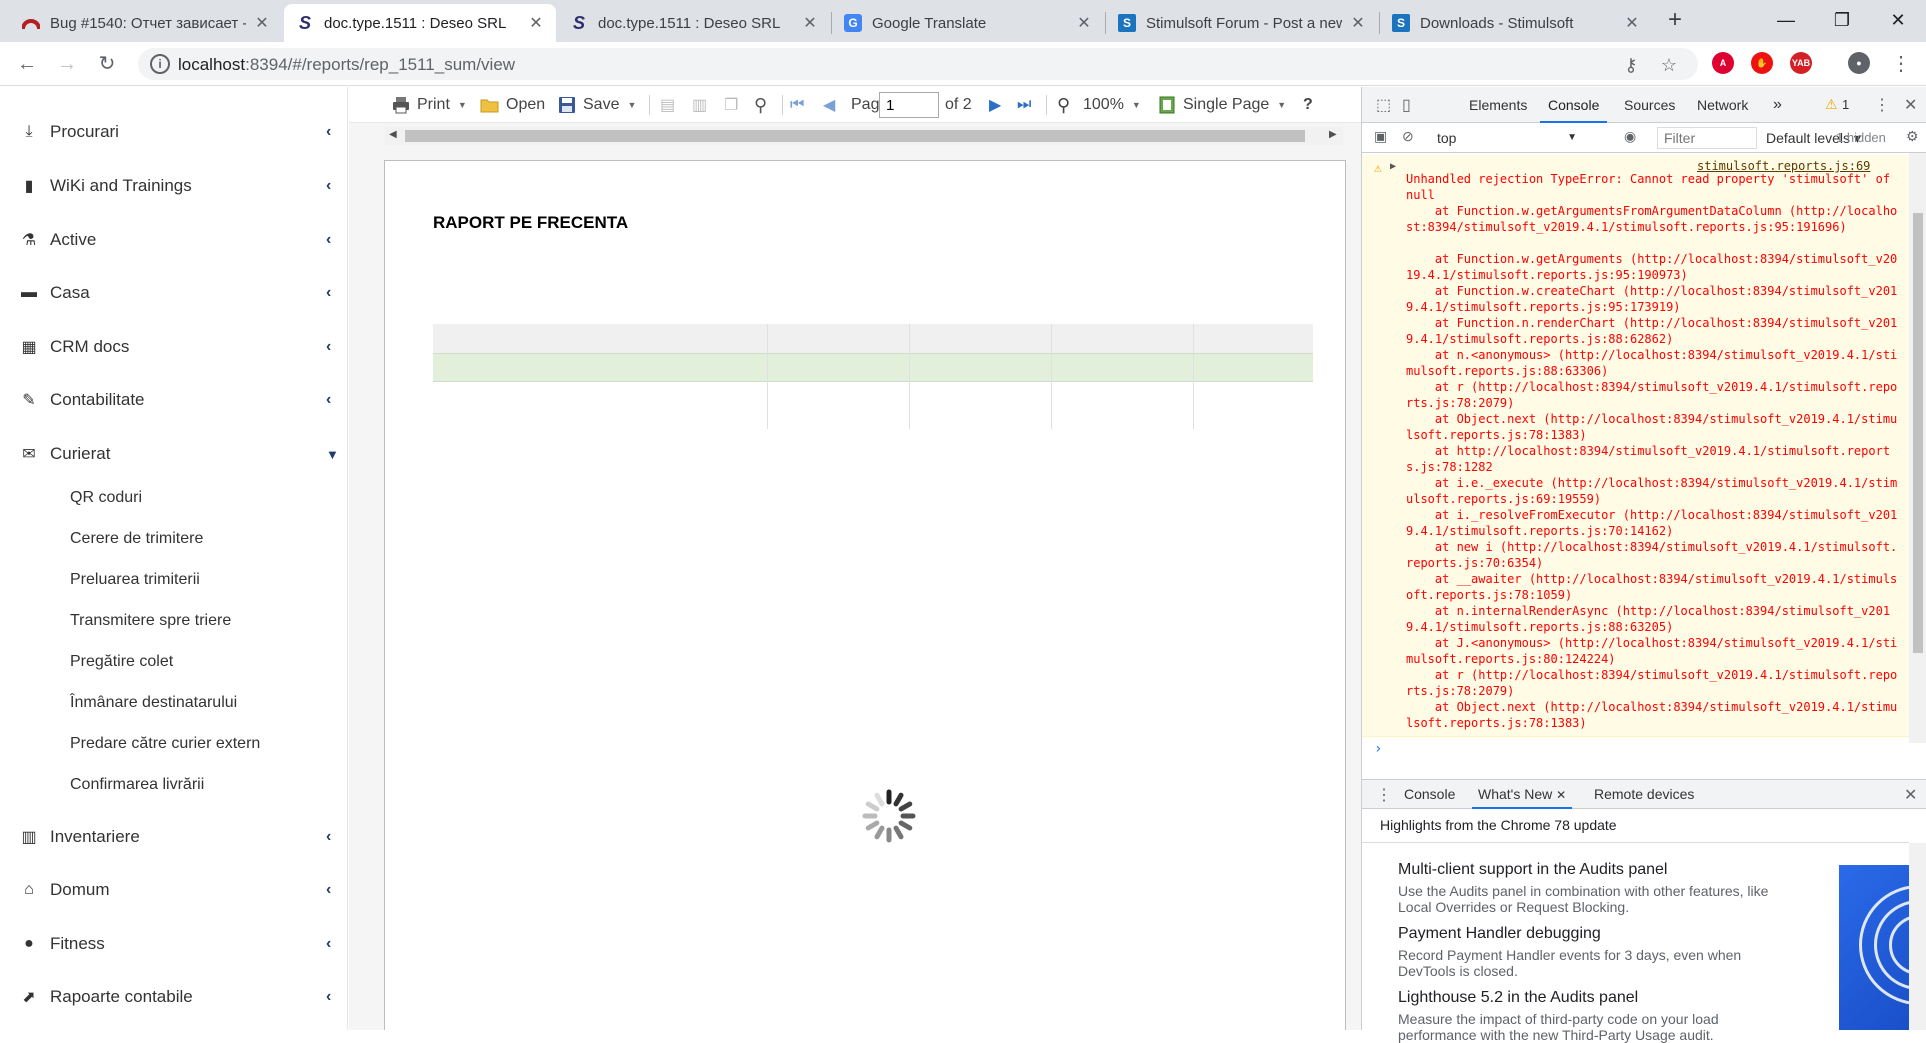 The image size is (1926, 1043). Describe the element at coordinates (137, 785) in the screenshot. I see `sidebar-subitem-confirmarea: Confirmarea livrării` at that location.